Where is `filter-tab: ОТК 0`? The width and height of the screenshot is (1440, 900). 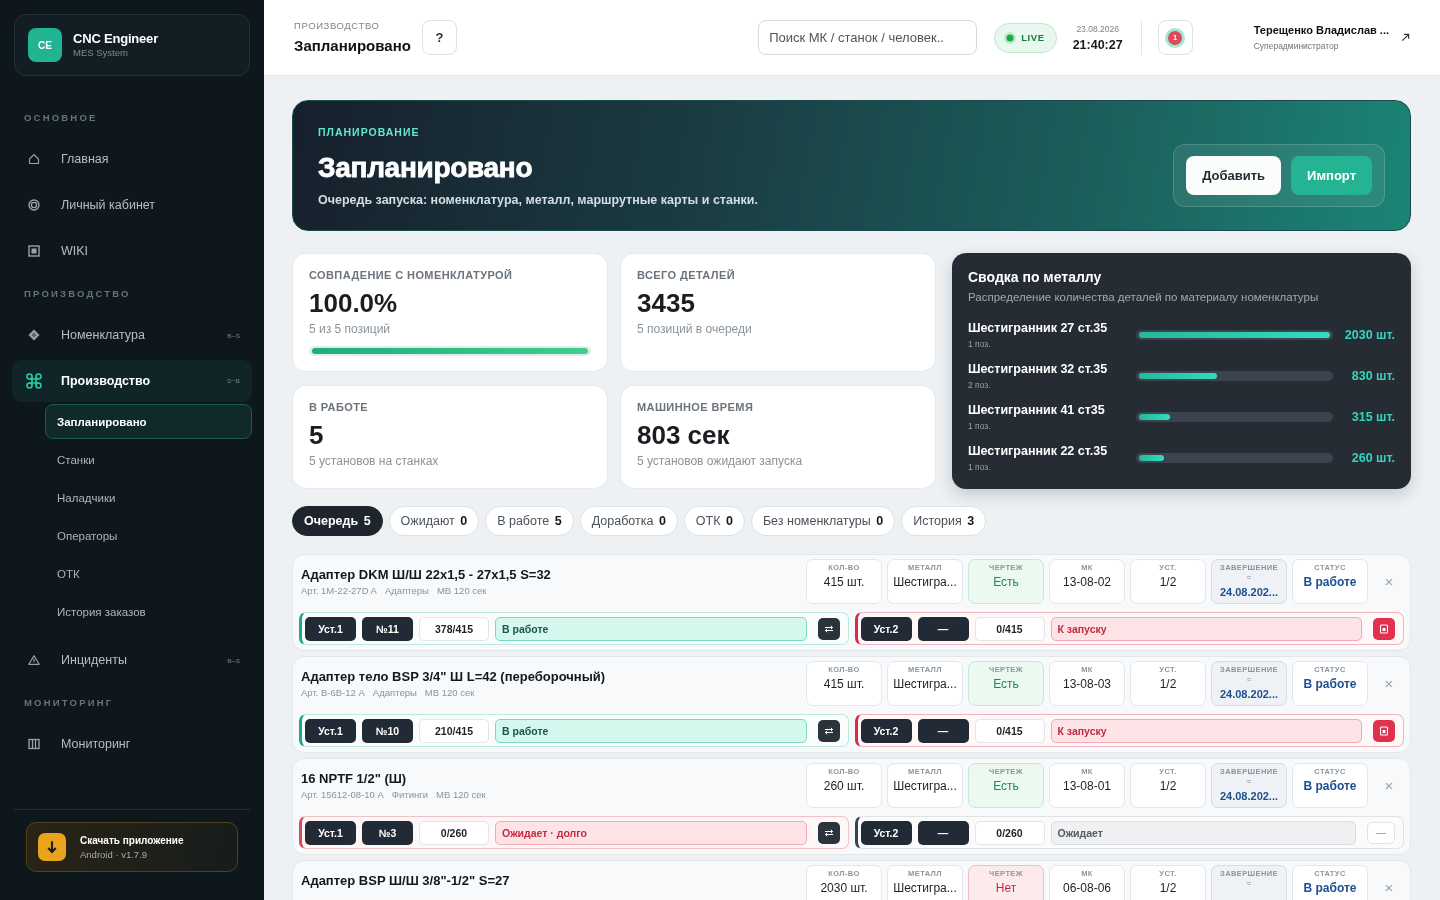 filter-tab: ОТК 0 is located at coordinates (714, 521).